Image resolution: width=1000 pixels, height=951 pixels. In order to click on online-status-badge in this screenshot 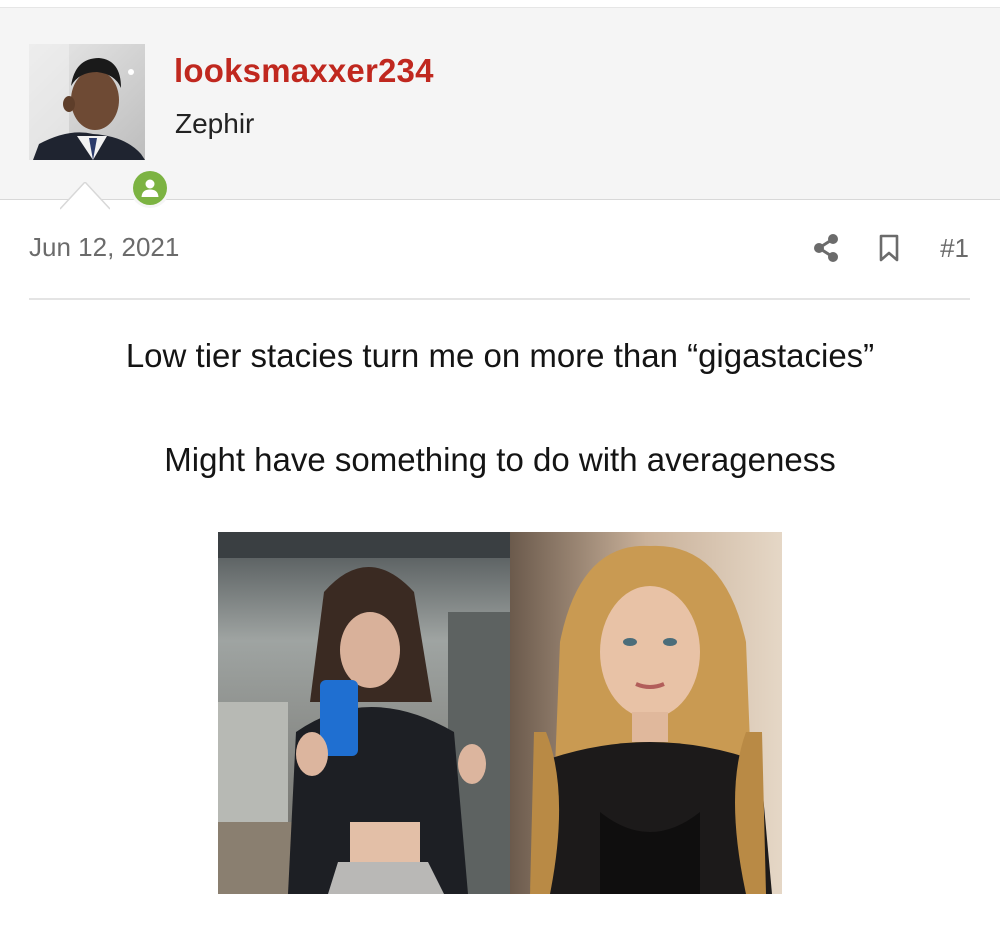, I will do `click(150, 188)`.